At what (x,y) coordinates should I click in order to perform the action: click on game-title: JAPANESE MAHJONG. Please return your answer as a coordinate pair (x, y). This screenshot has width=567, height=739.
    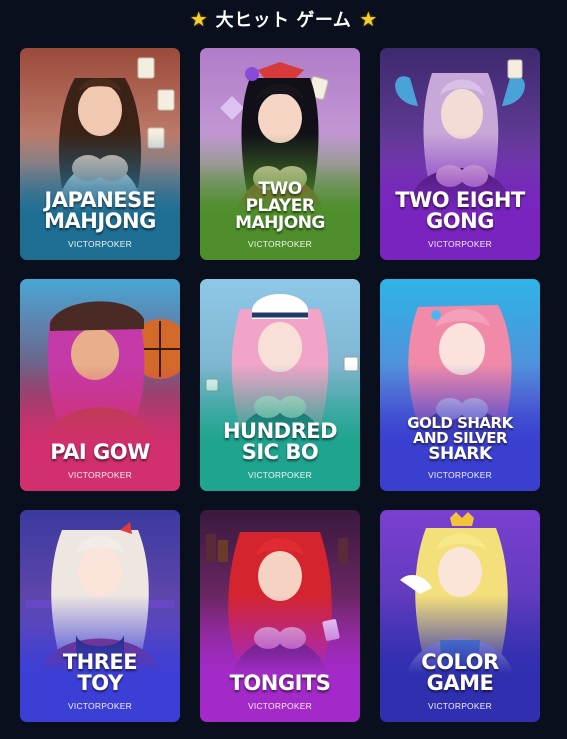
    Looking at the image, I should click on (100, 211).